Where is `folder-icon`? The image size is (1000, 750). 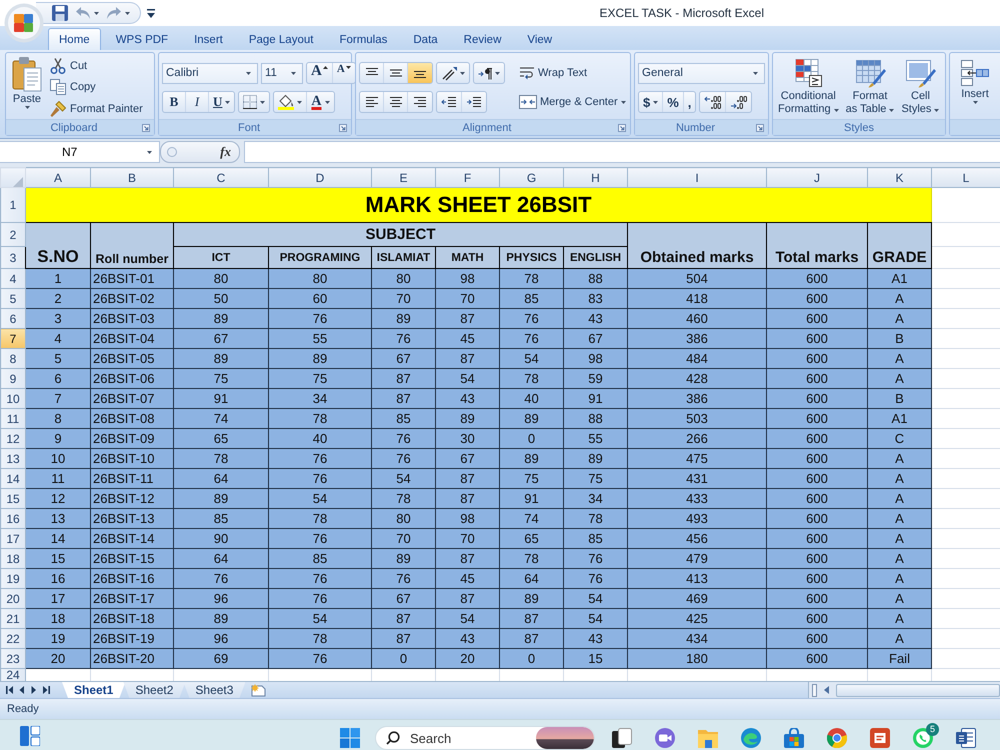
folder-icon is located at coordinates (708, 738).